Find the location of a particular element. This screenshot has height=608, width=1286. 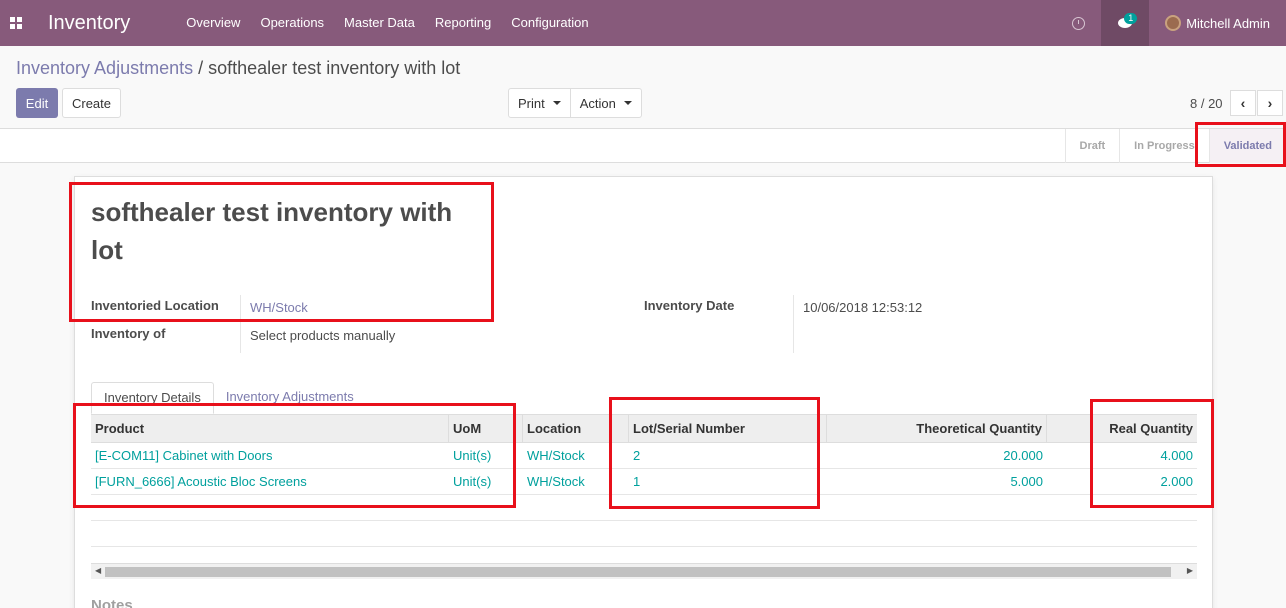

field-divider is located at coordinates (793, 324).